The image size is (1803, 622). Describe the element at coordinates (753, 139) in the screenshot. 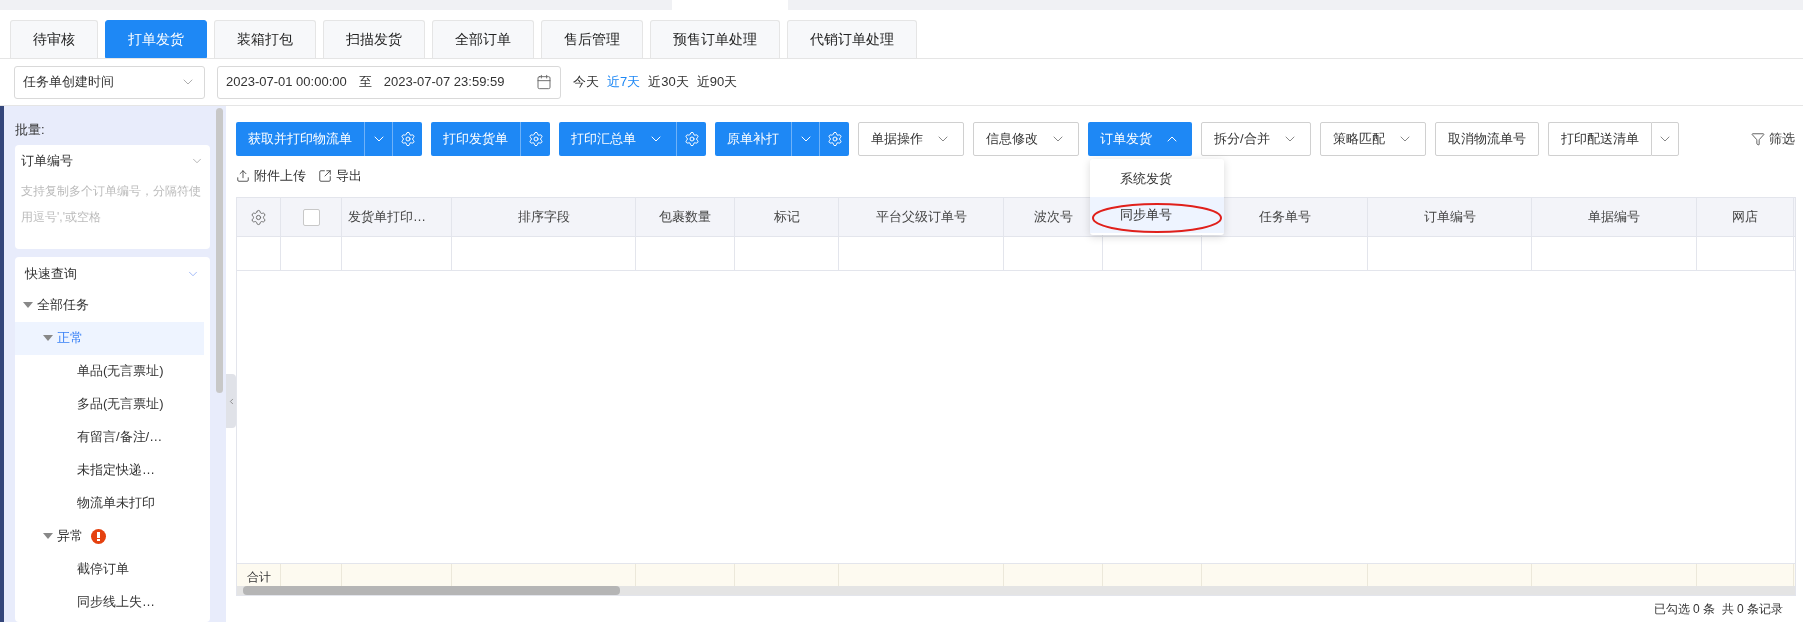

I see `toolbar-button: 原单补打` at that location.